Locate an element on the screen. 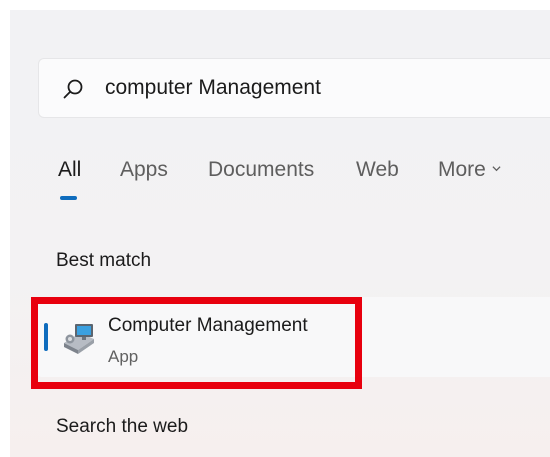 Image resolution: width=550 pixels, height=457 pixels. tab-active-indicator is located at coordinates (68, 198).